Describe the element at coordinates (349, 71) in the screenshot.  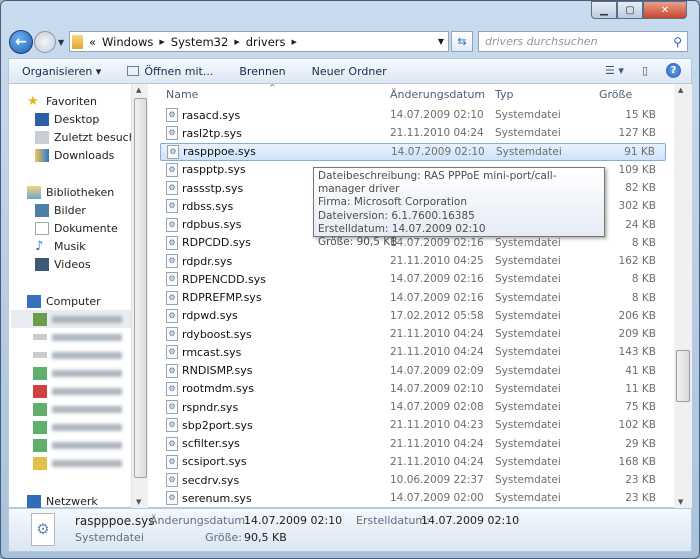
I see `new-folder-button: Neuer Ordner` at that location.